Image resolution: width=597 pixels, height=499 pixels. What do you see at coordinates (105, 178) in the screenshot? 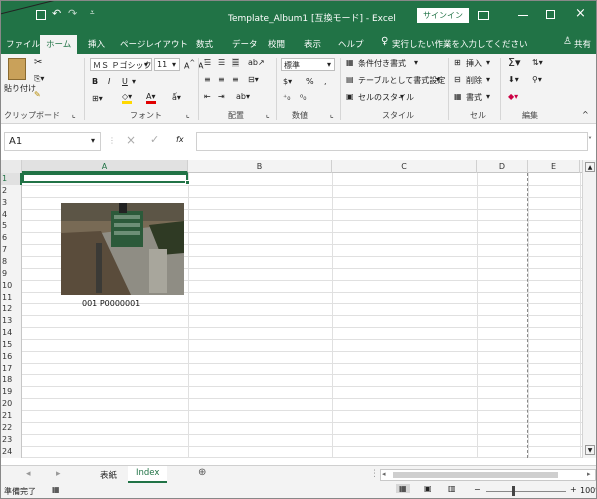
I see `active-cell-a1` at bounding box center [105, 178].